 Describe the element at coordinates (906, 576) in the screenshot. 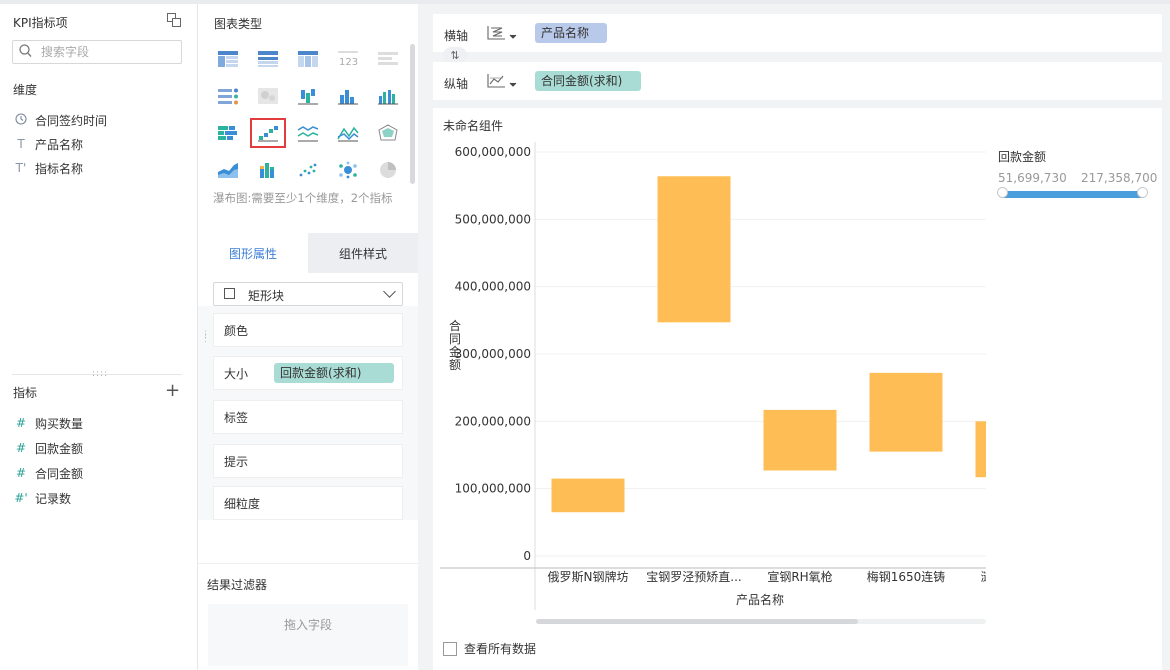

I see `x-tick-label: 梅钢1650连铸` at that location.